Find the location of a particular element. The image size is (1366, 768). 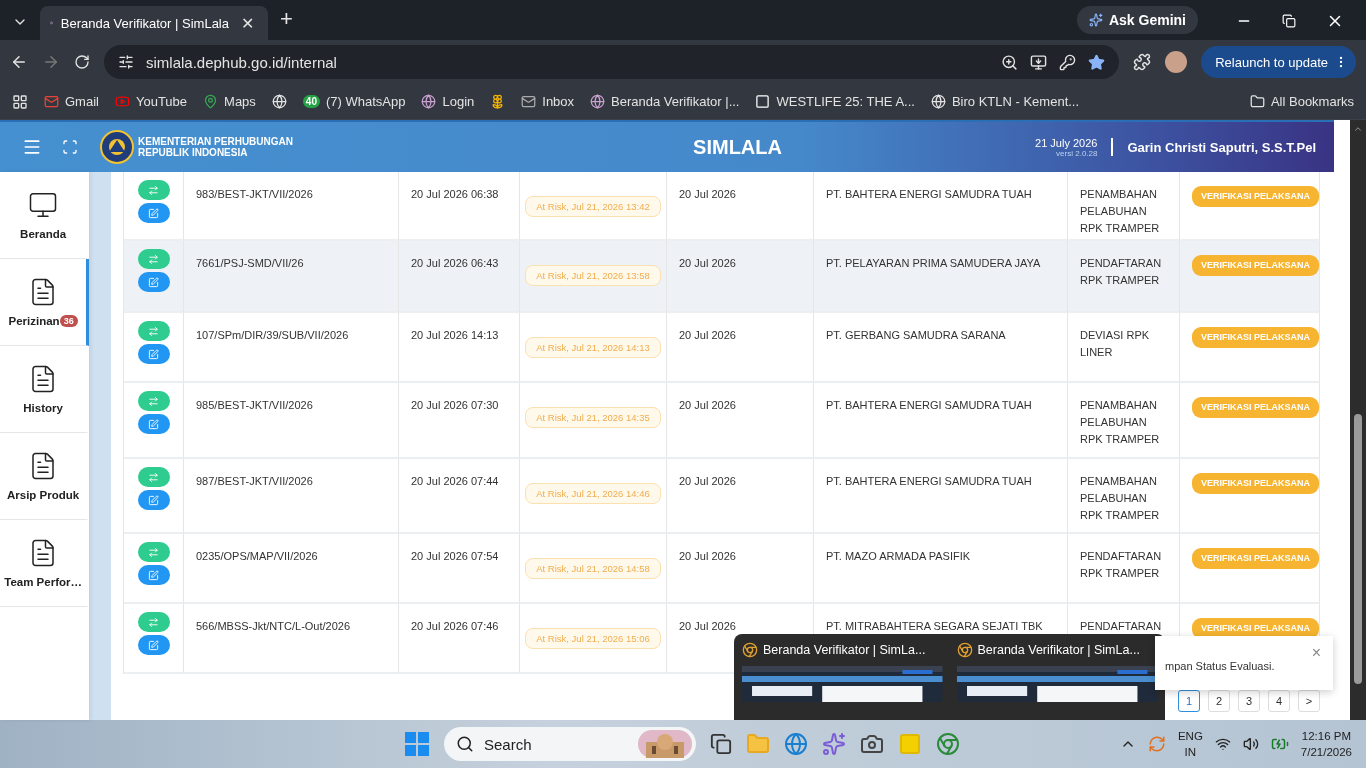

page-button: 4 is located at coordinates (1279, 701).